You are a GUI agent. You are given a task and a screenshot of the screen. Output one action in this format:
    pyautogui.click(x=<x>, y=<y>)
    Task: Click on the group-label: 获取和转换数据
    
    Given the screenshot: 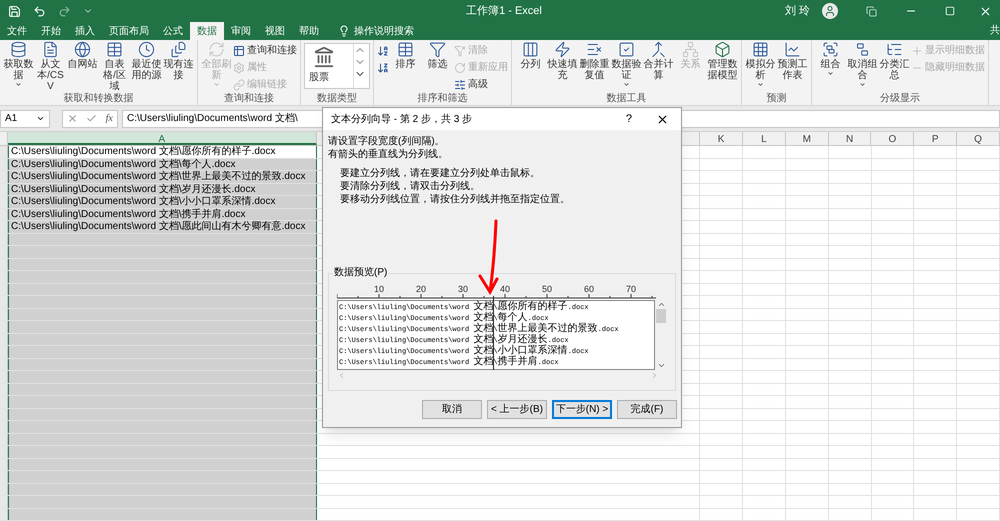 What is the action you would take?
    pyautogui.click(x=98, y=99)
    